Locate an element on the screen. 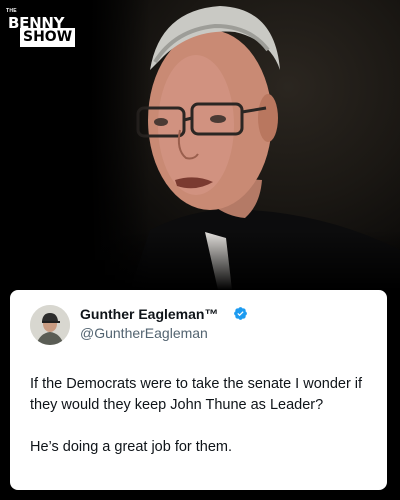  brand-logo-word-2: SHOW is located at coordinates (48, 37).